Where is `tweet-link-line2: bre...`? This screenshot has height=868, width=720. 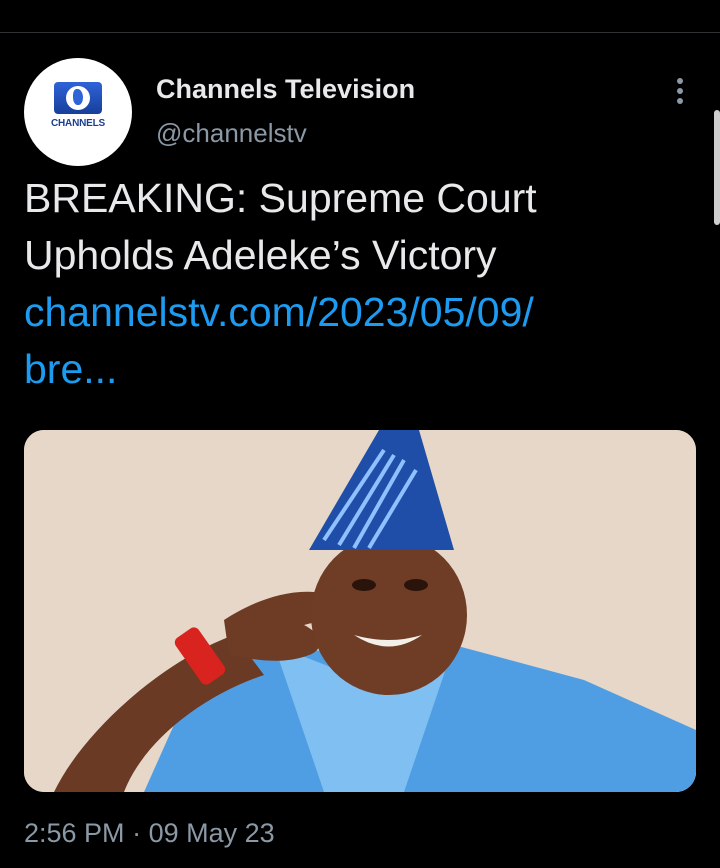 tweet-link-line2: bre... is located at coordinates (71, 369).